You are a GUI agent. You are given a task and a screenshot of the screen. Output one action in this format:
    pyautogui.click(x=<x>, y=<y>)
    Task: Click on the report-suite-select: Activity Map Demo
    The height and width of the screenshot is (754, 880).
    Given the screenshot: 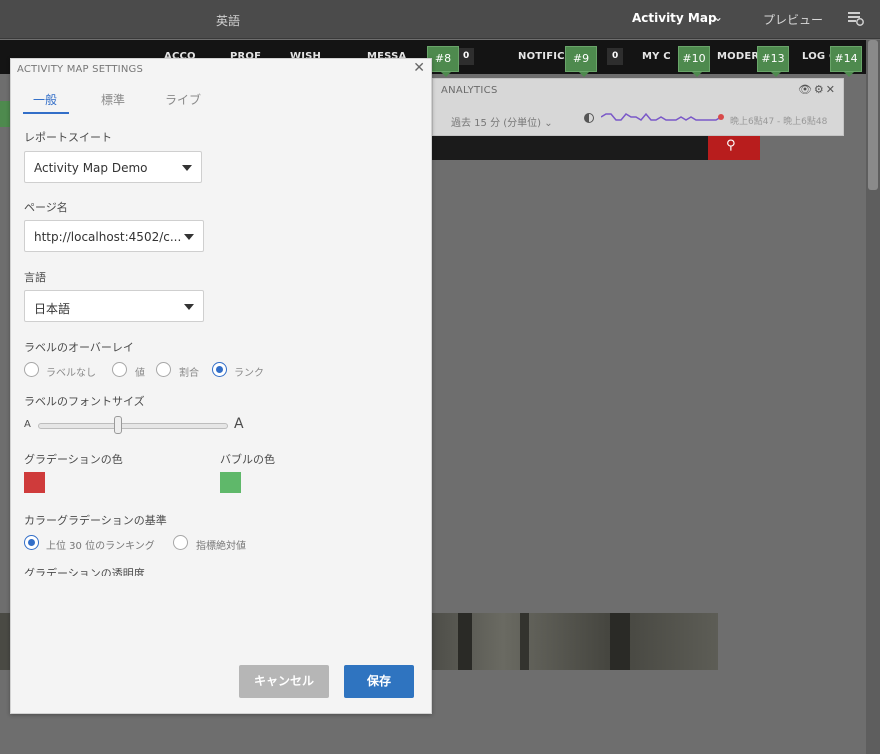 What is the action you would take?
    pyautogui.click(x=113, y=167)
    